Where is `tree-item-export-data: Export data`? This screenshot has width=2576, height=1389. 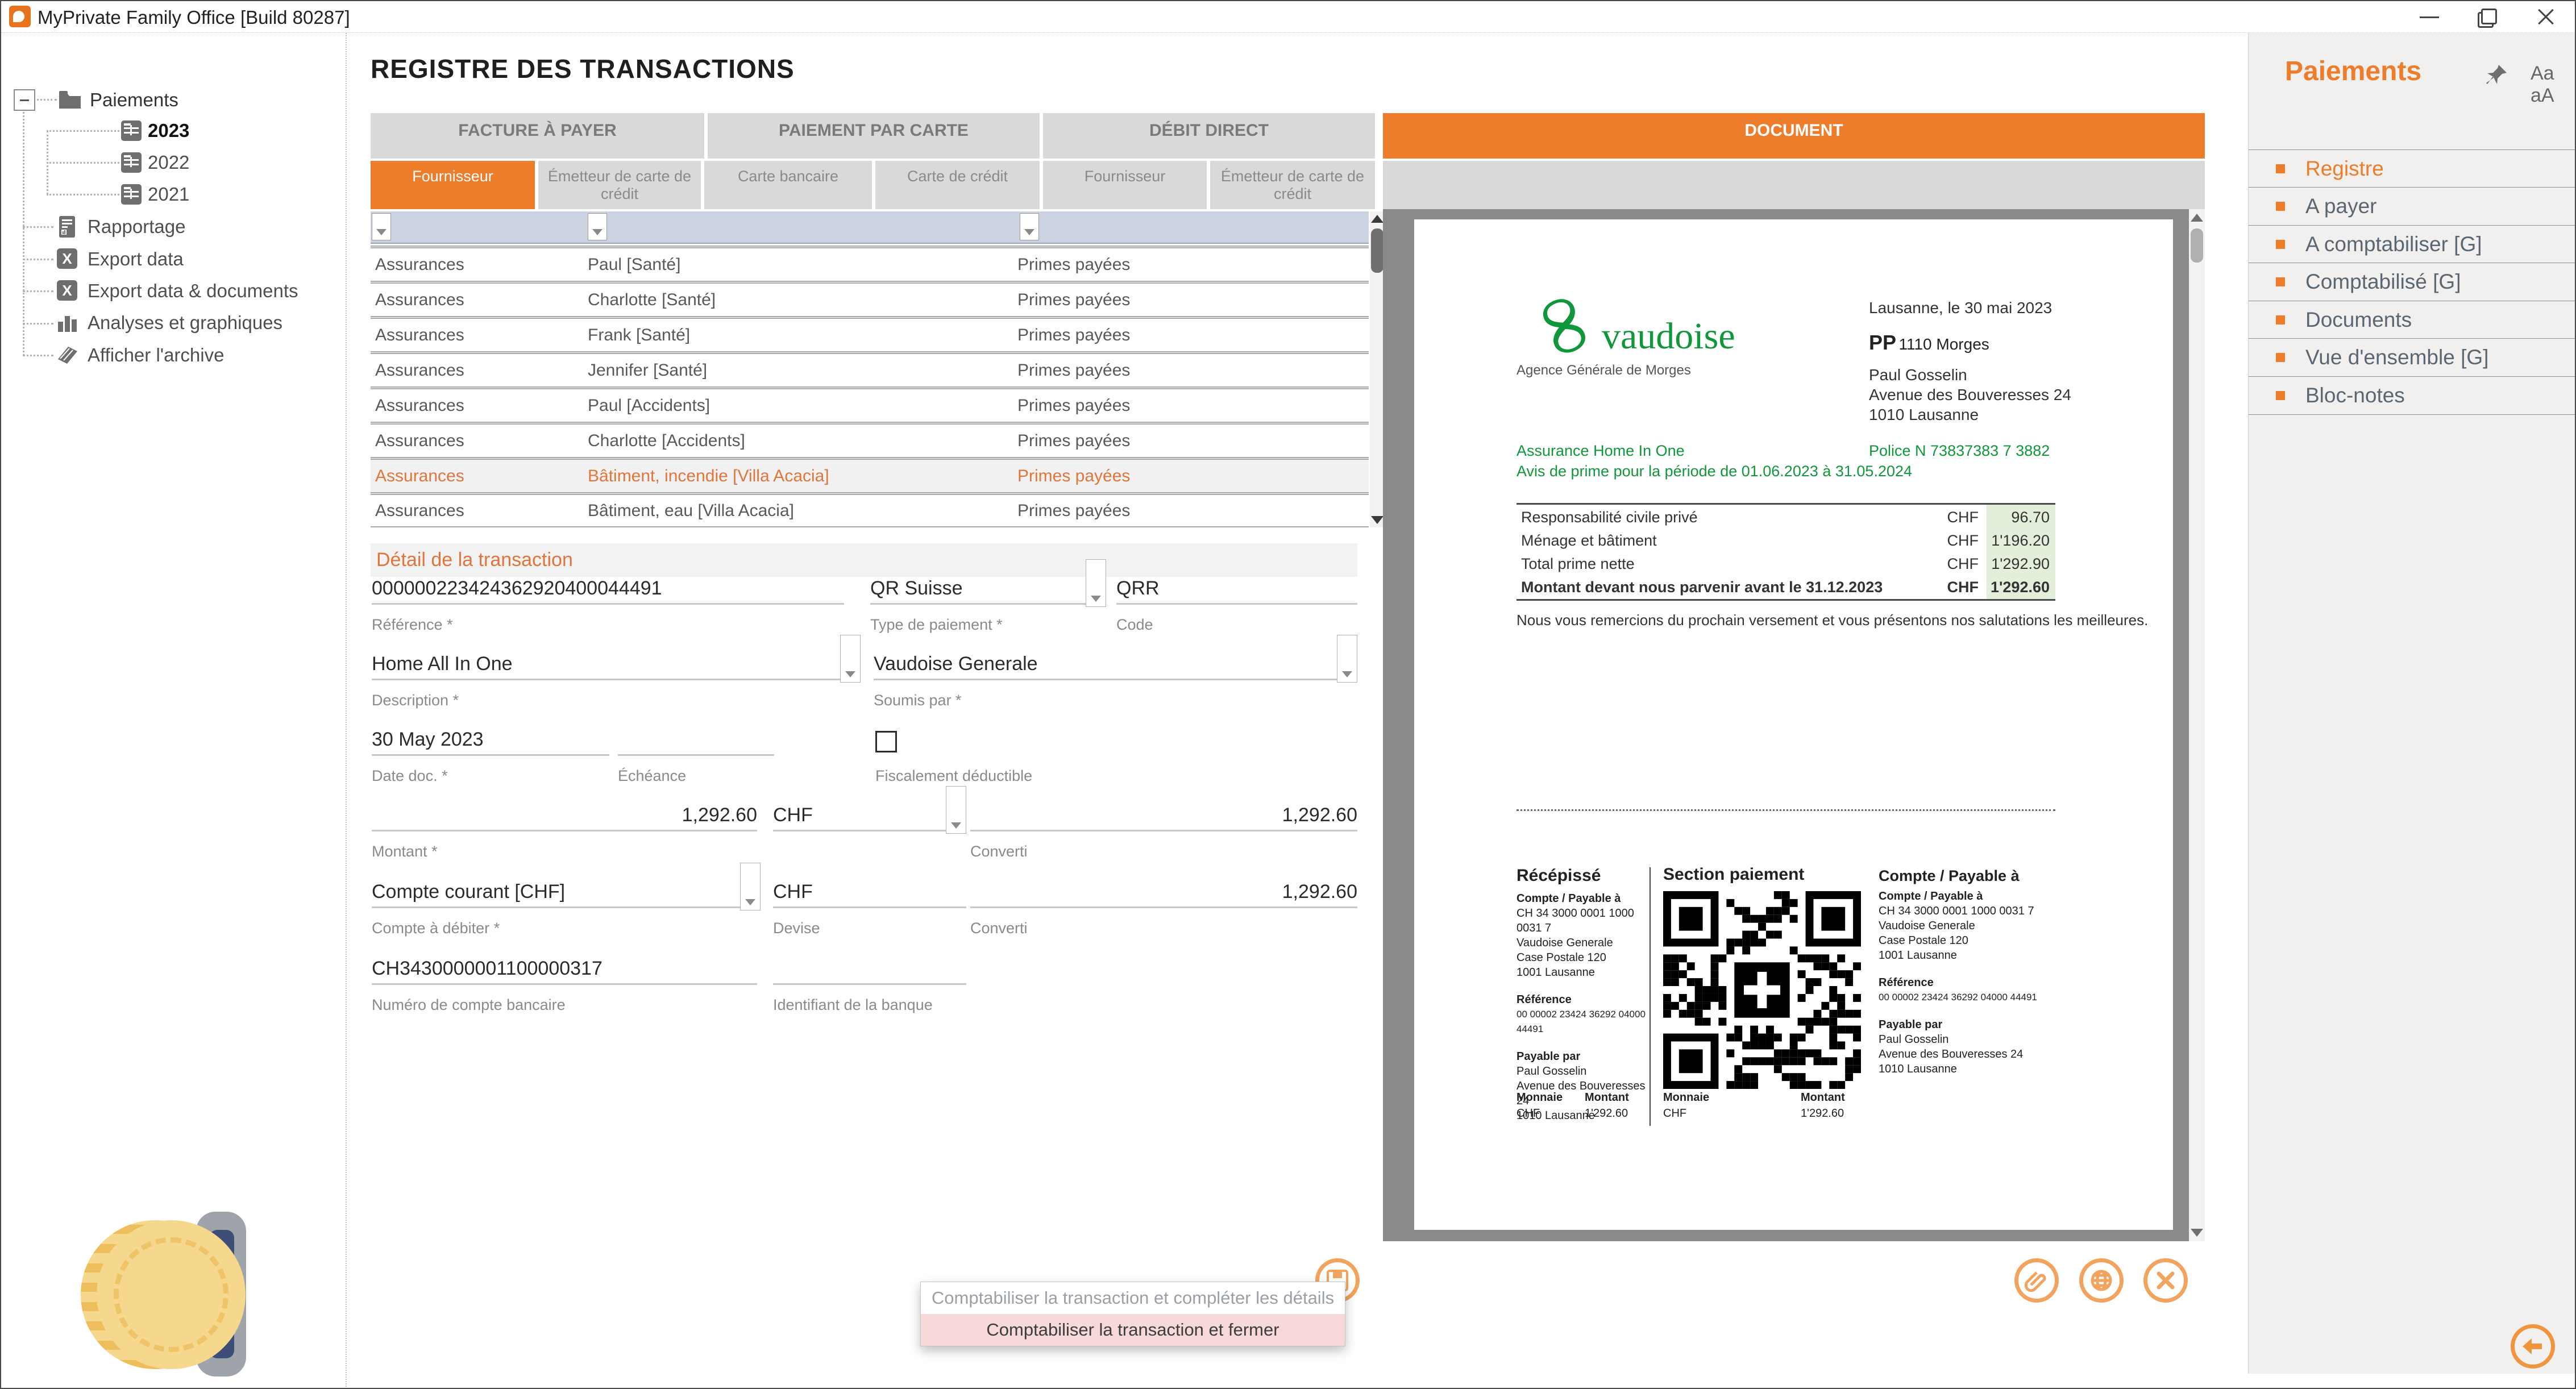
tree-item-export-data: Export data is located at coordinates (136, 259).